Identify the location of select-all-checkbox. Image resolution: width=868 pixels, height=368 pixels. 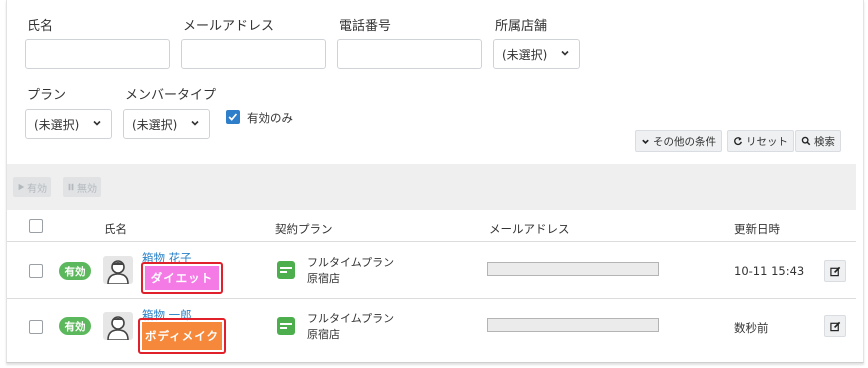
(36, 226).